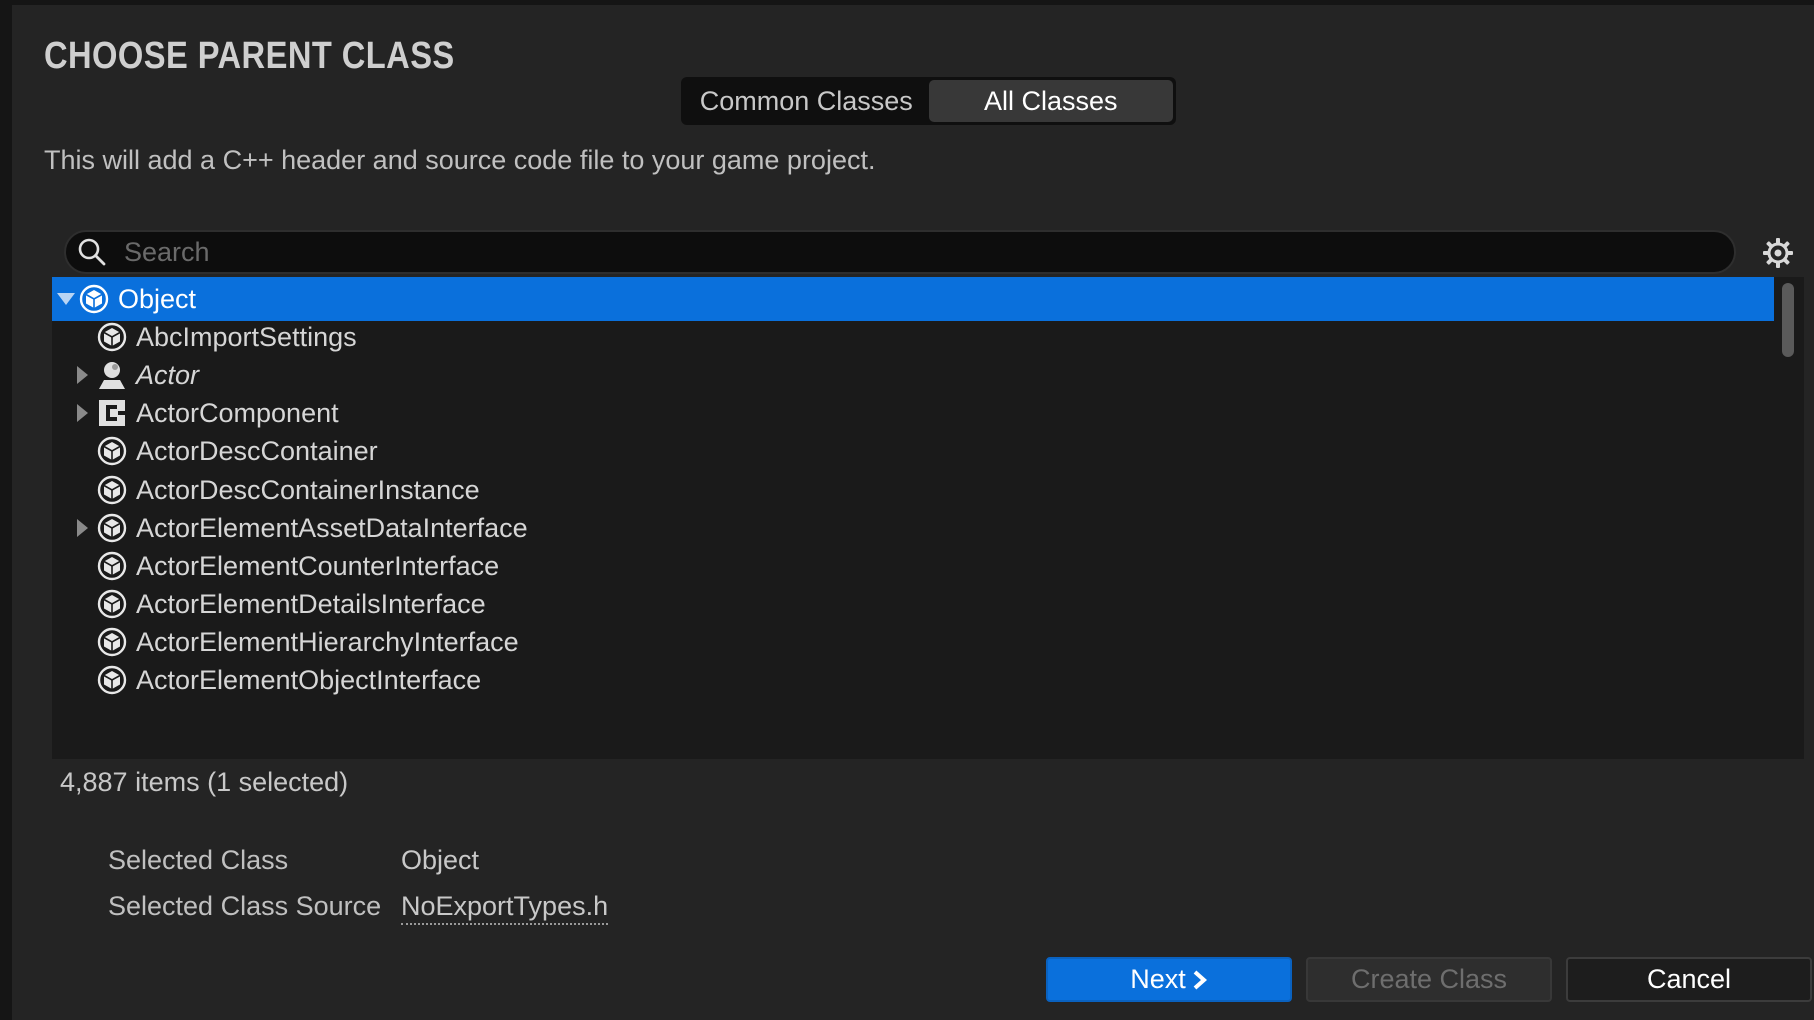 This screenshot has height=1020, width=1814. I want to click on next-button: Next, so click(1169, 979).